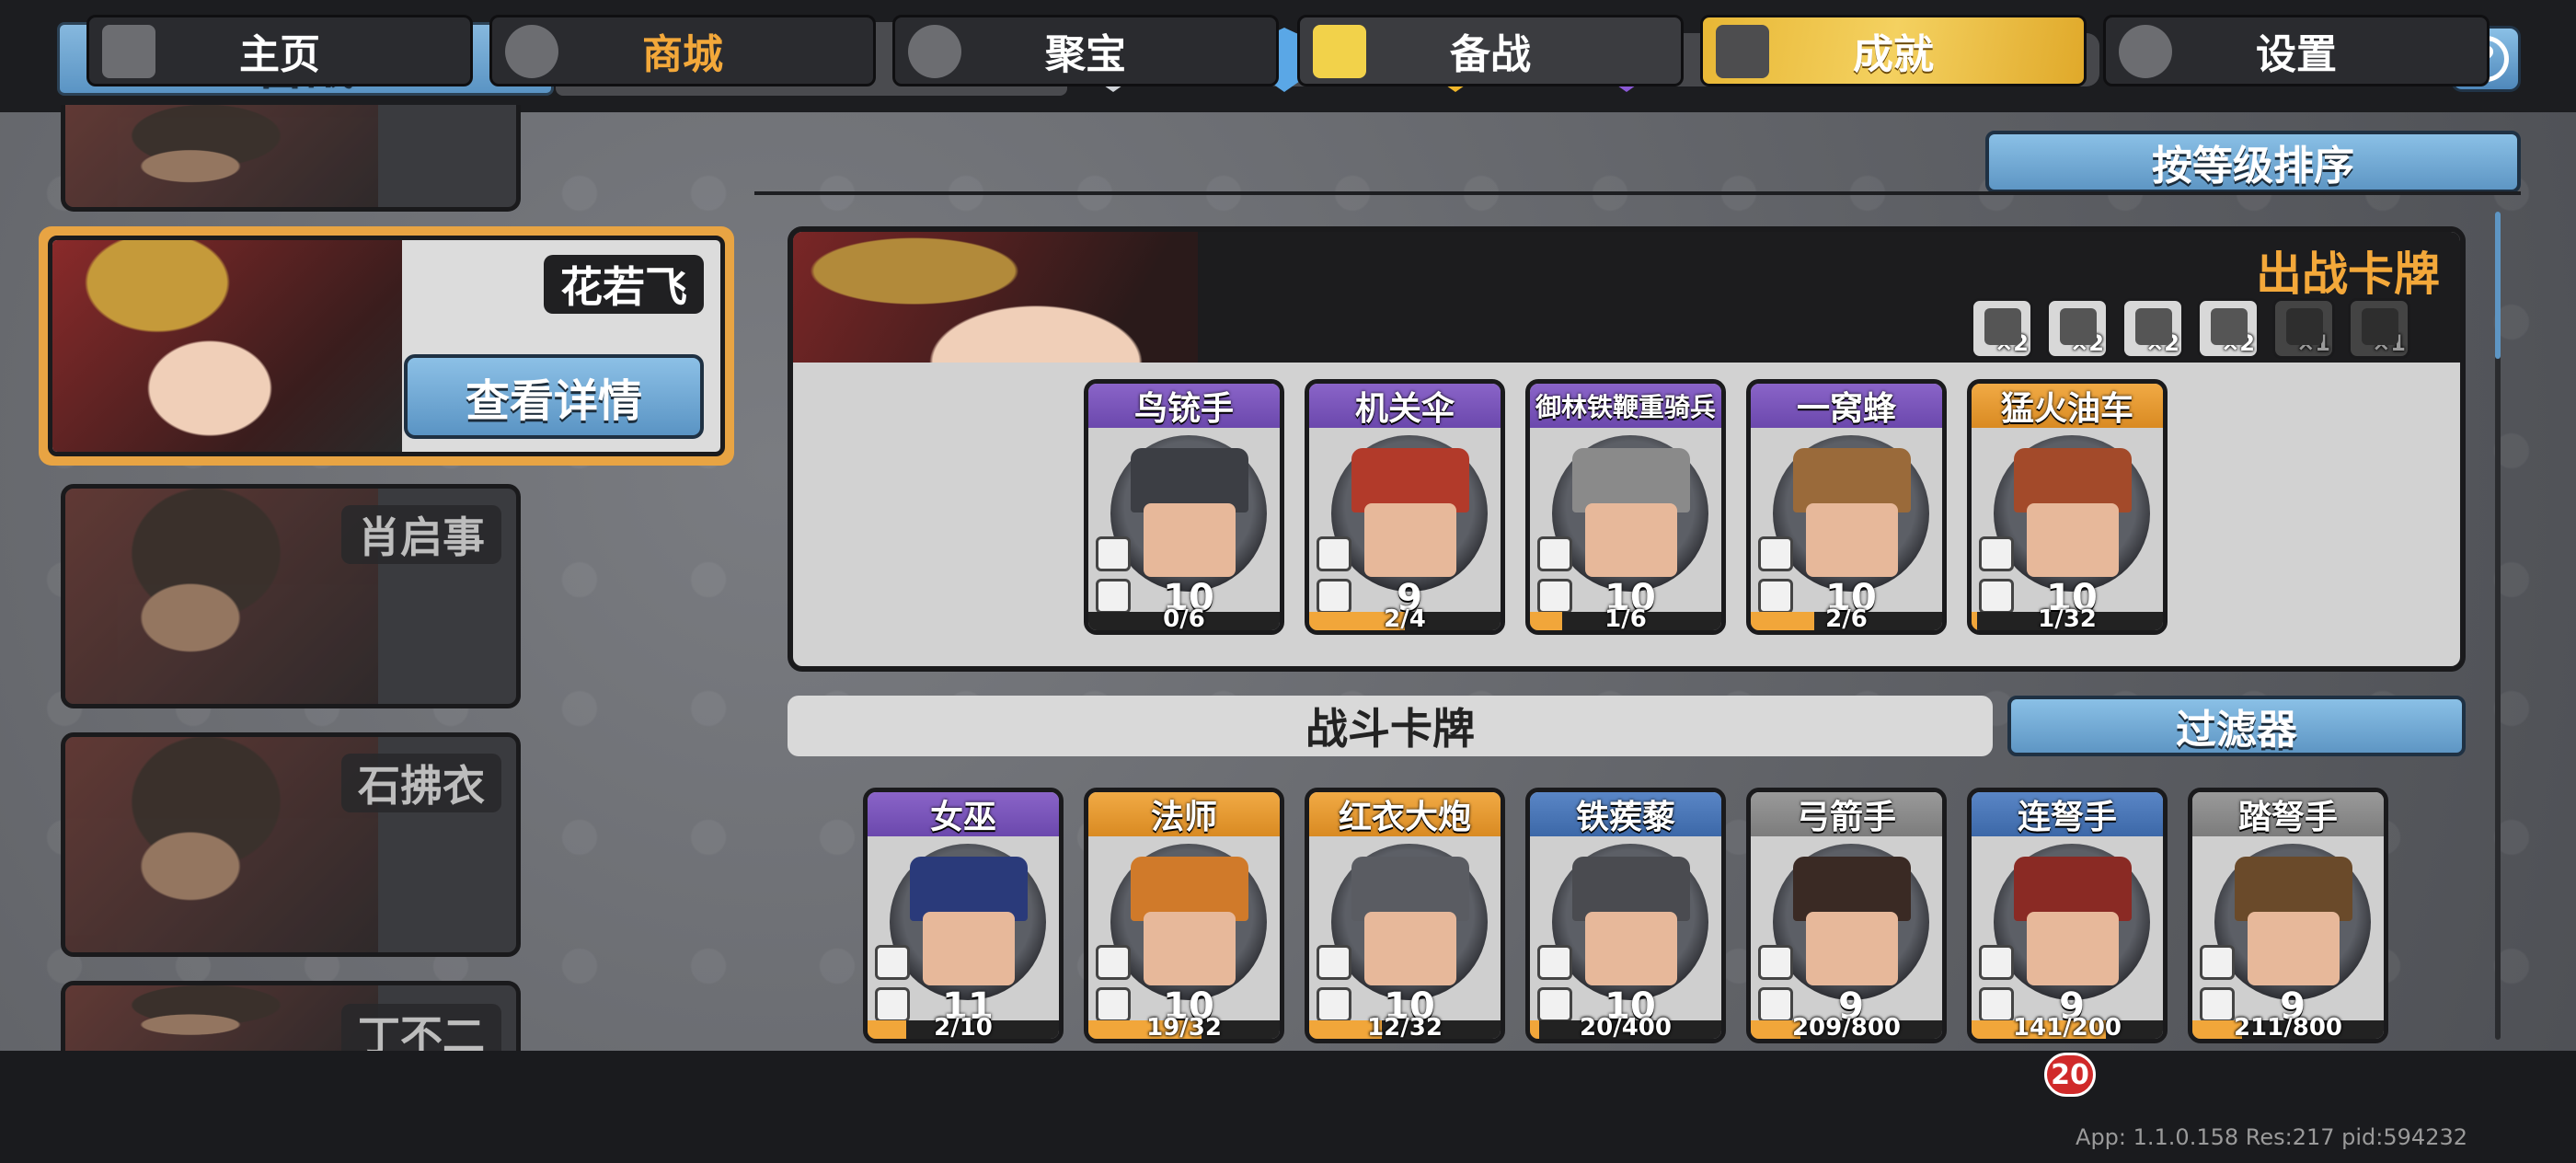 The height and width of the screenshot is (1163, 2576). I want to click on nav-treasure: 聚宝, so click(1085, 51).